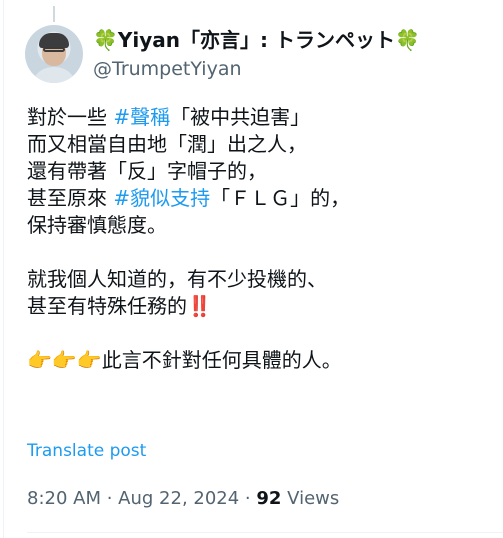 The width and height of the screenshot is (503, 538). Describe the element at coordinates (280, 198) in the screenshot. I see `text-segment: 「ＦＬＧ」的，` at that location.